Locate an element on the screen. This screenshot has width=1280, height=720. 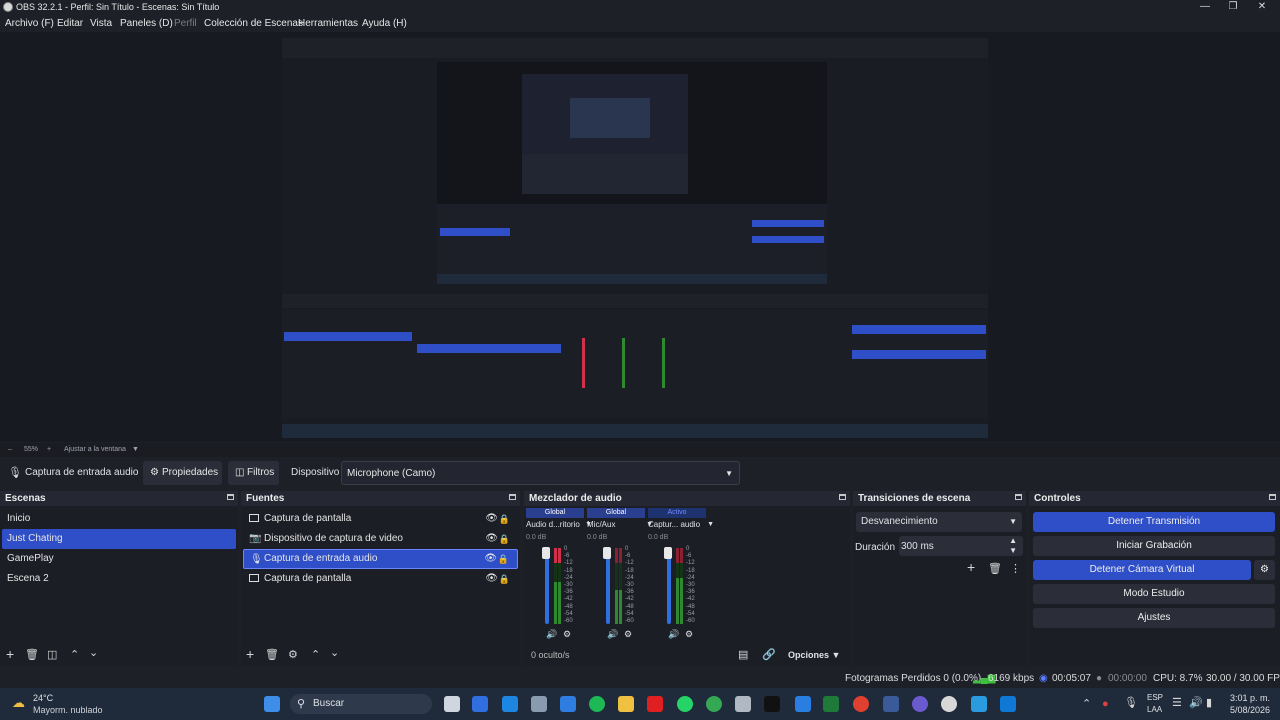
scene-item: Inicio is located at coordinates (119, 519).